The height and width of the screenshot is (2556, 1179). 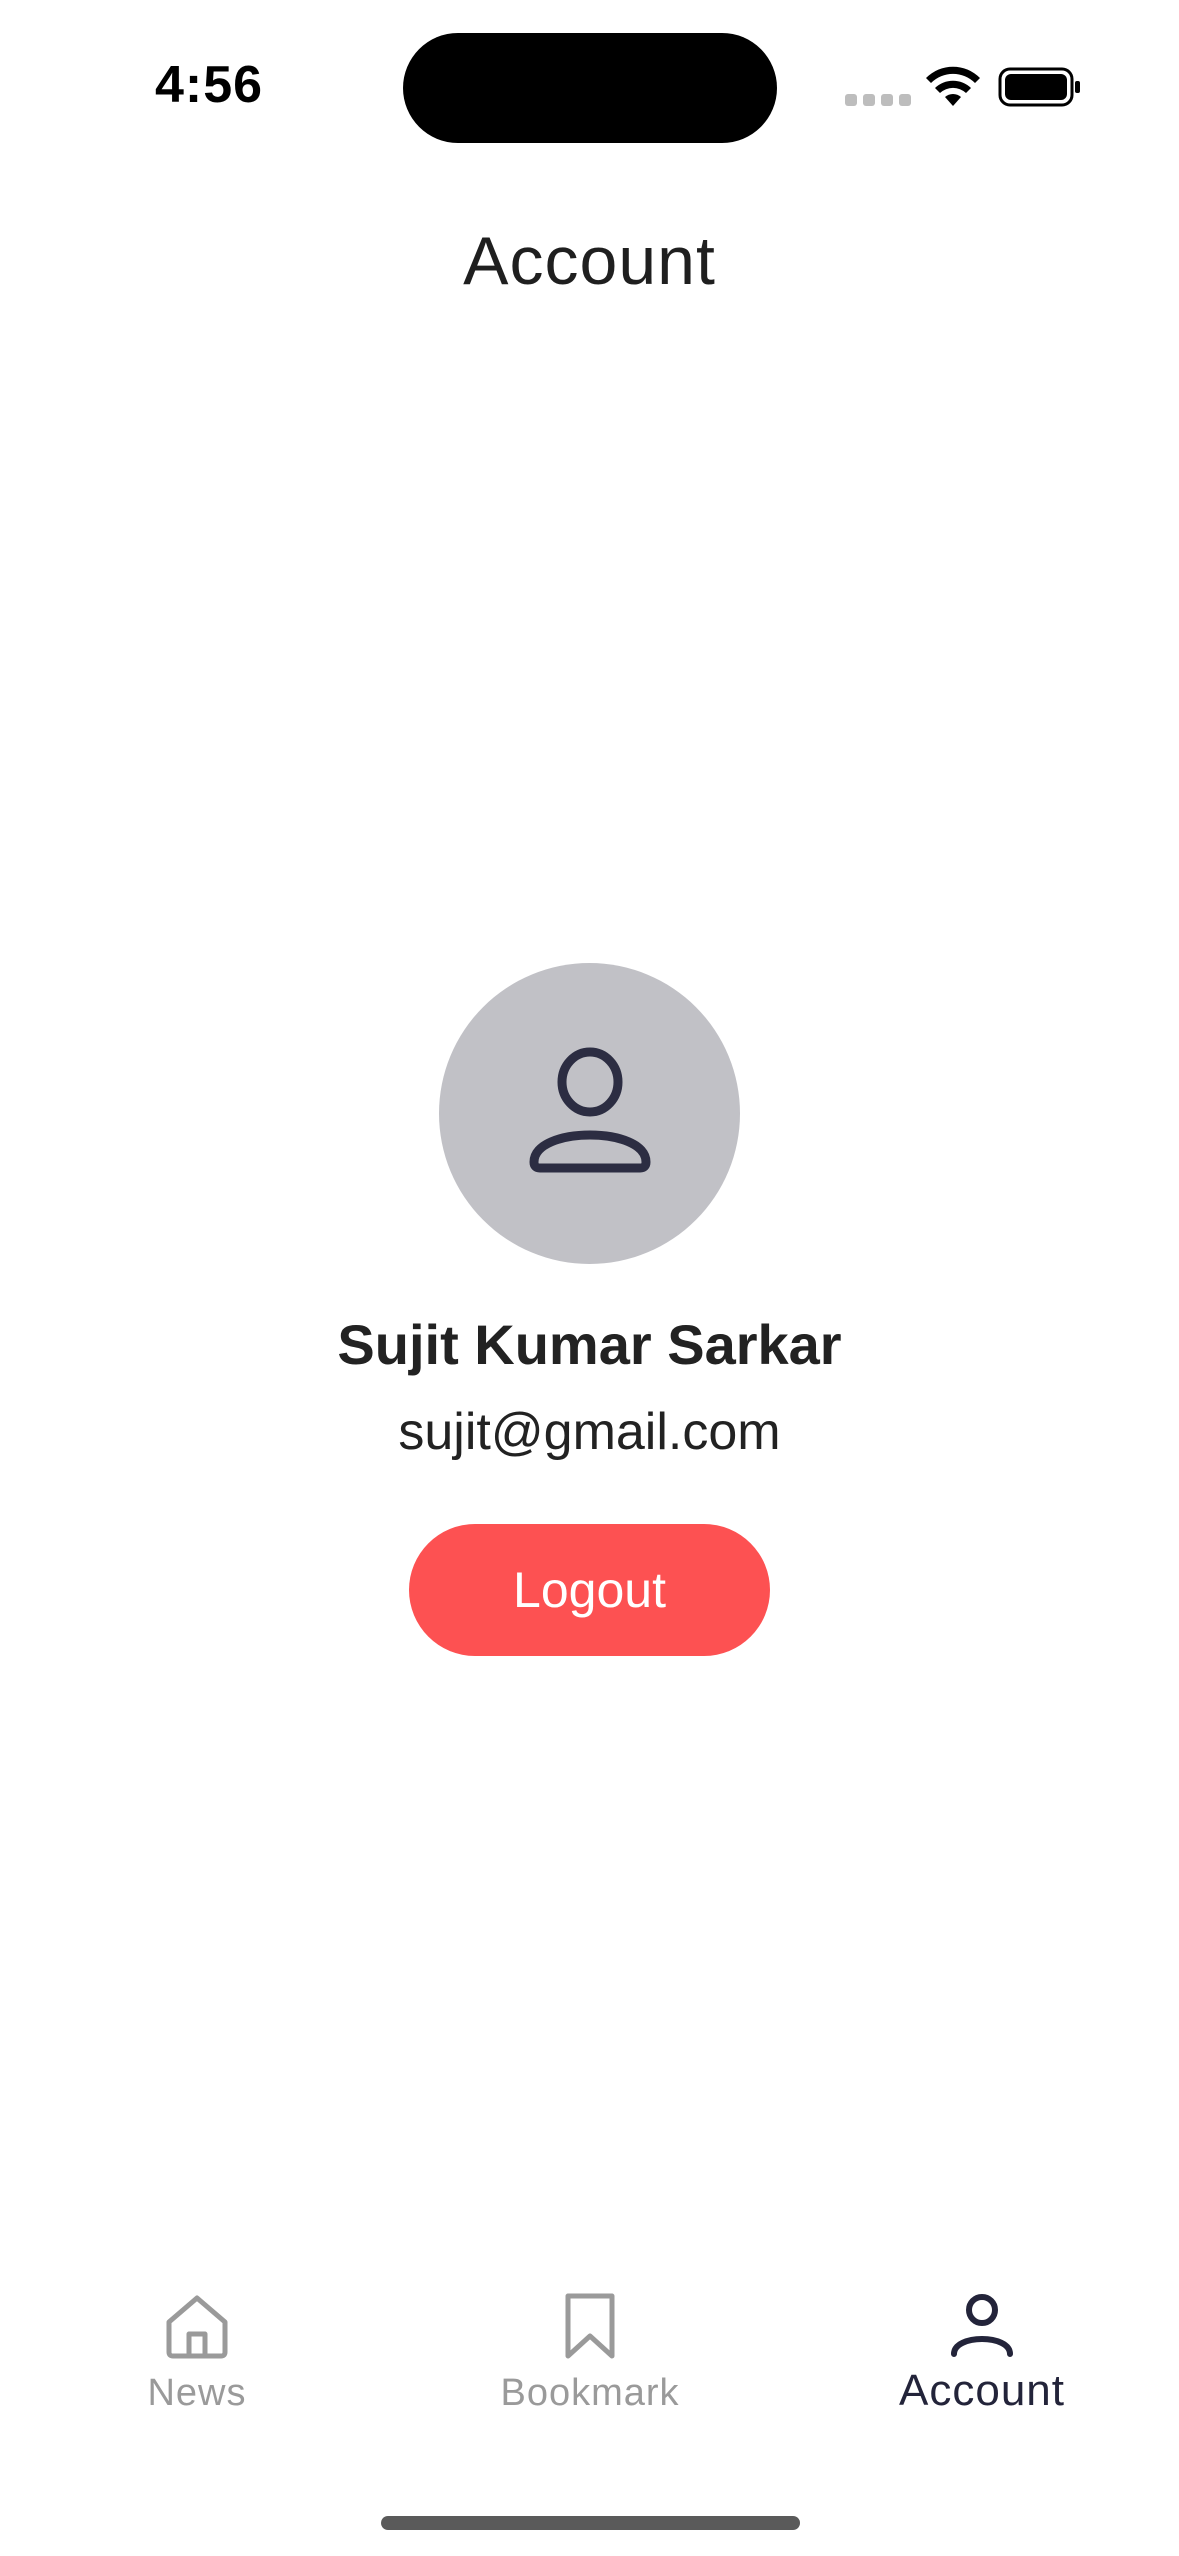 What do you see at coordinates (589, 1590) in the screenshot?
I see `logout-button: Logout` at bounding box center [589, 1590].